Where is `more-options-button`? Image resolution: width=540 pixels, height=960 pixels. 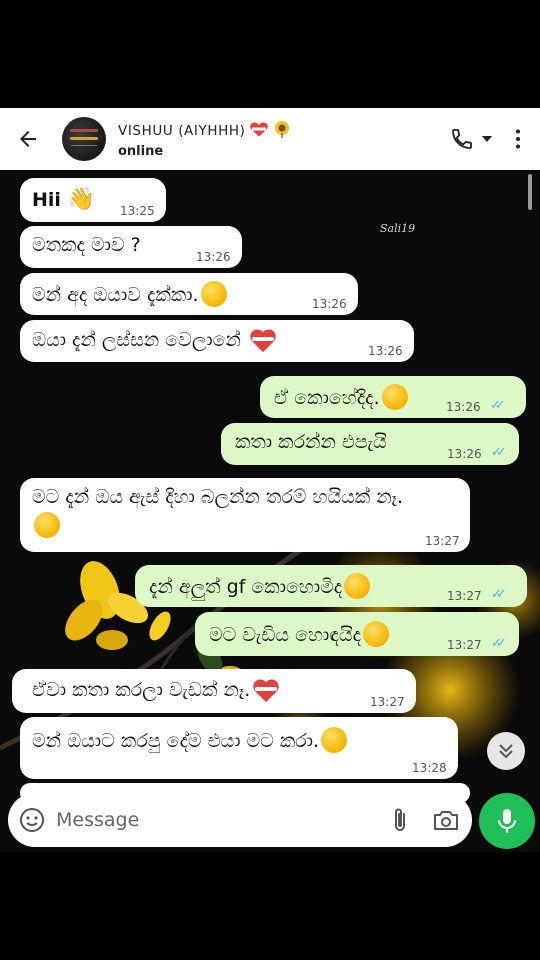 more-options-button is located at coordinates (518, 139).